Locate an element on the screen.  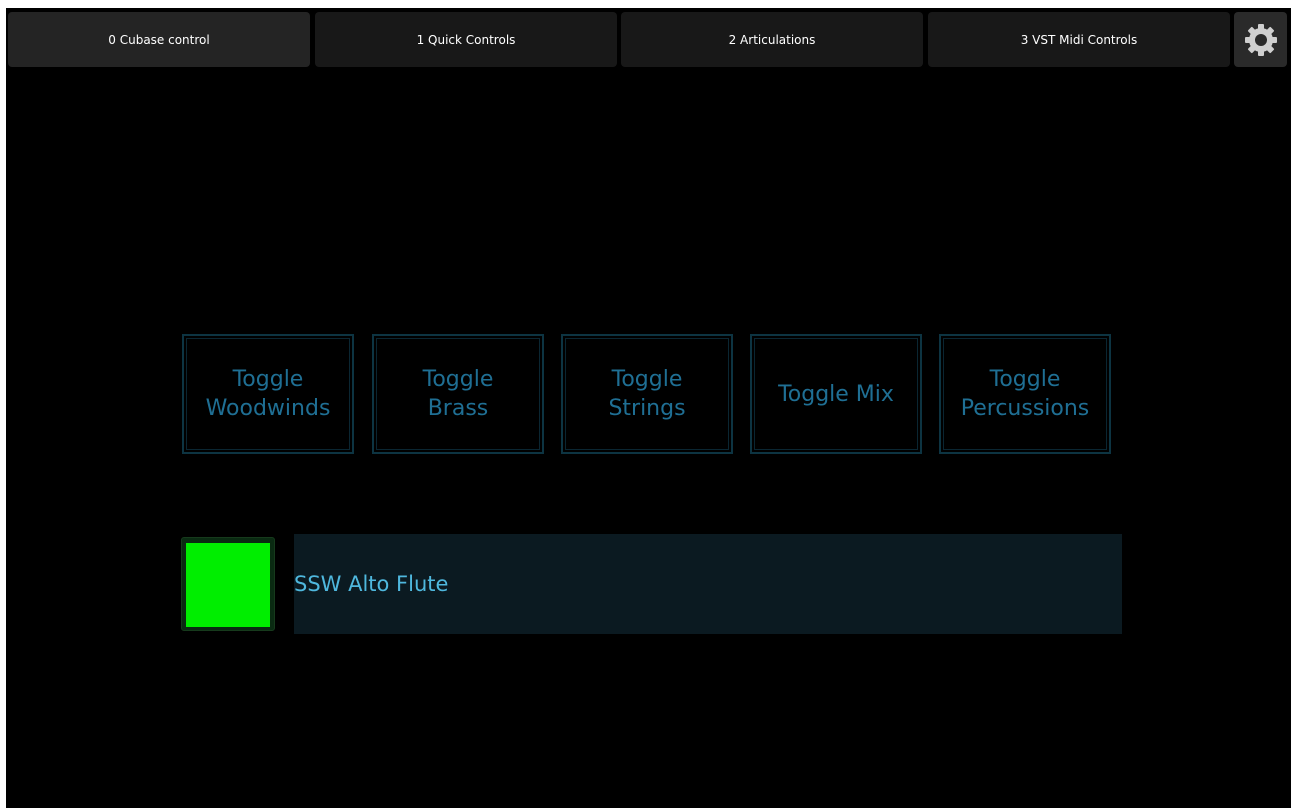
tab-label: 3 VST Midi Controls is located at coordinates (1079, 39).